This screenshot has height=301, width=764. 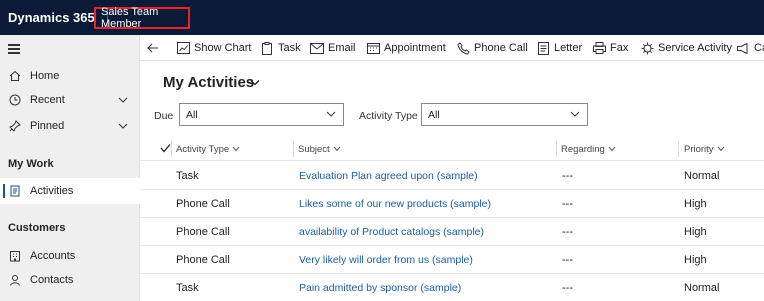 I want to click on campaign-response-label: Ca, so click(x=759, y=48).